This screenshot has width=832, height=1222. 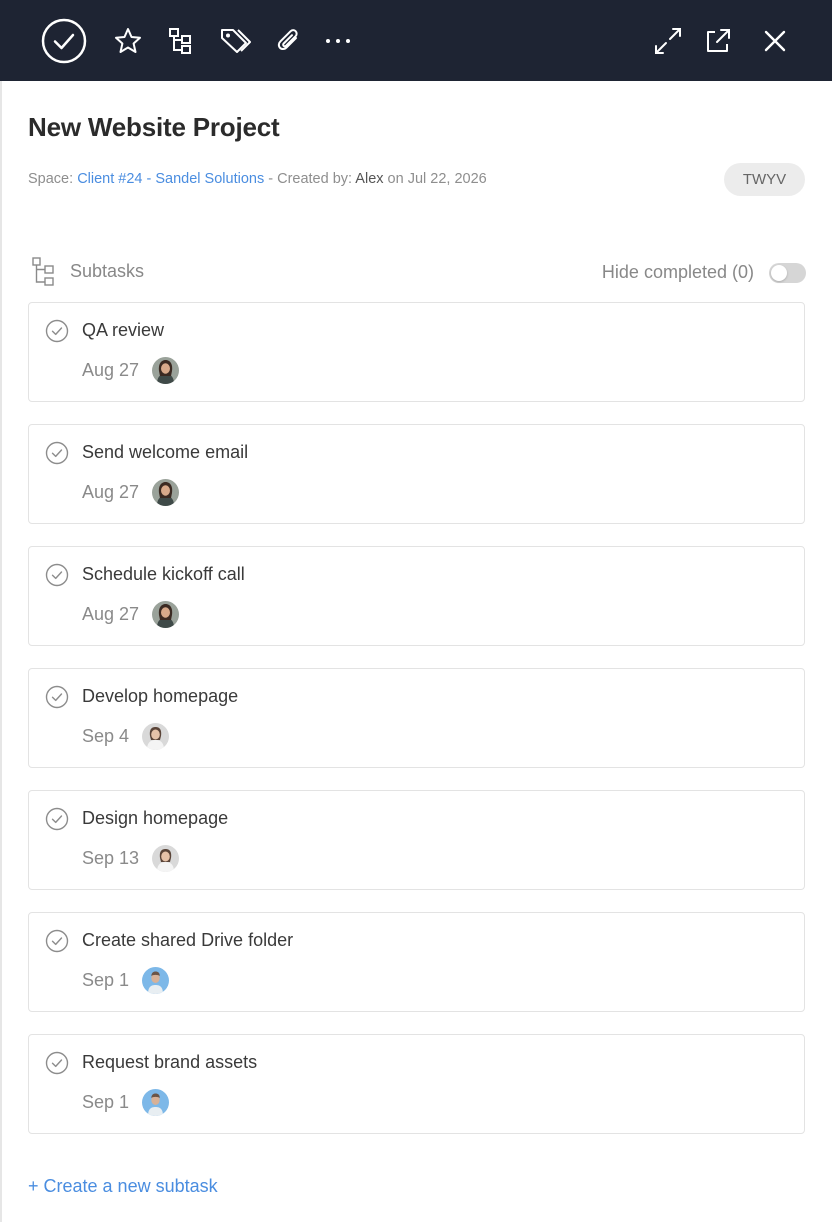 What do you see at coordinates (64, 40) in the screenshot?
I see `complete-check-icon` at bounding box center [64, 40].